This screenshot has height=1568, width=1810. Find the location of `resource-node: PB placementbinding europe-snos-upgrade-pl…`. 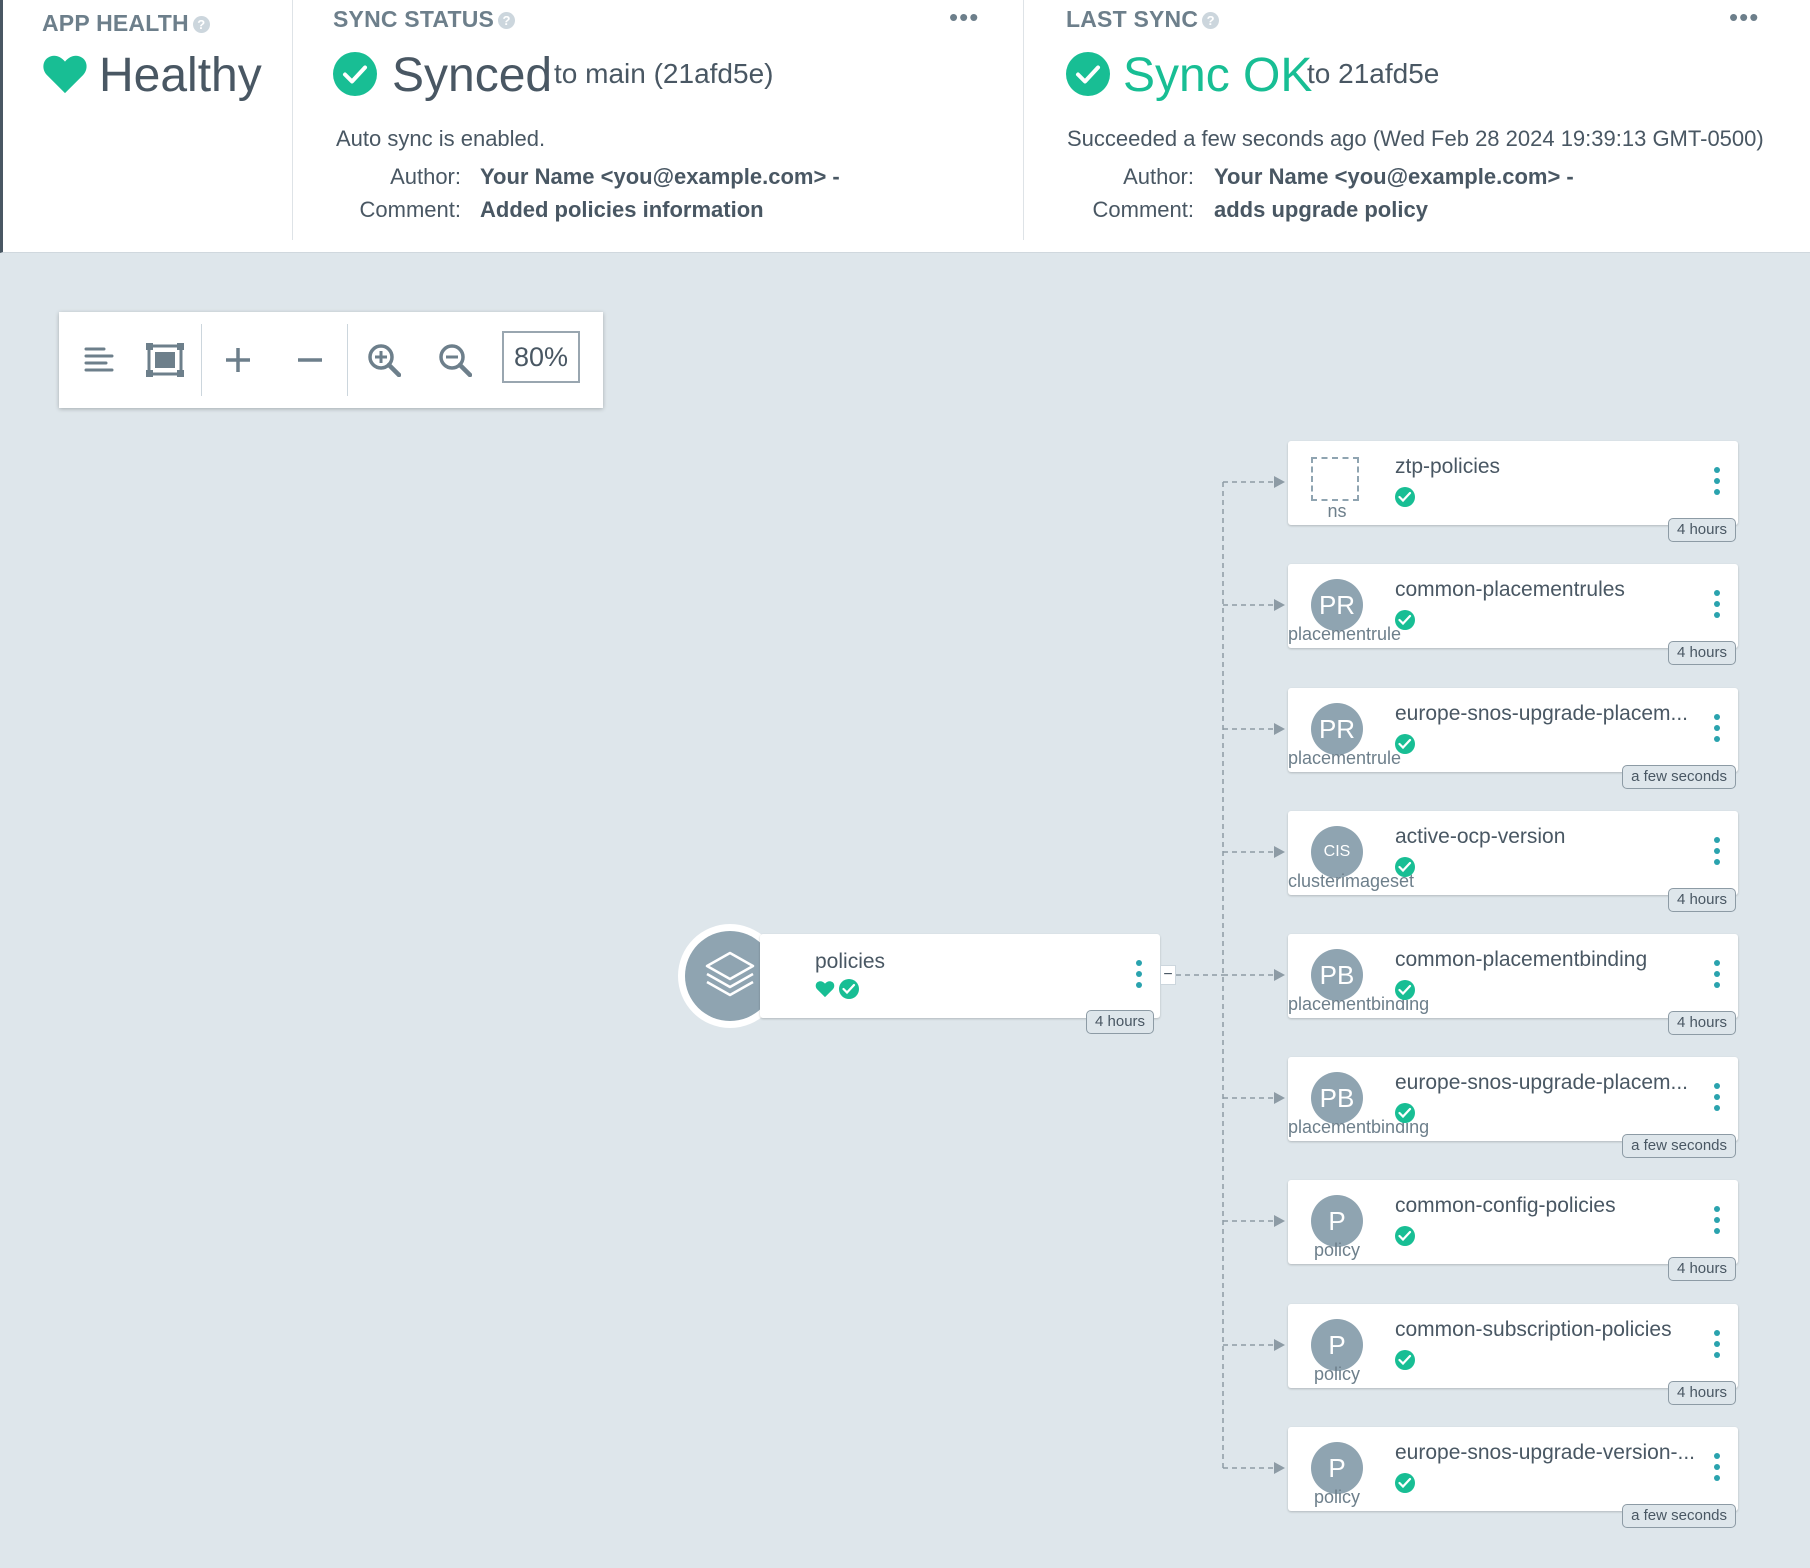

resource-node: PB placementbinding europe-snos-upgrade-pl… is located at coordinates (1513, 1099).